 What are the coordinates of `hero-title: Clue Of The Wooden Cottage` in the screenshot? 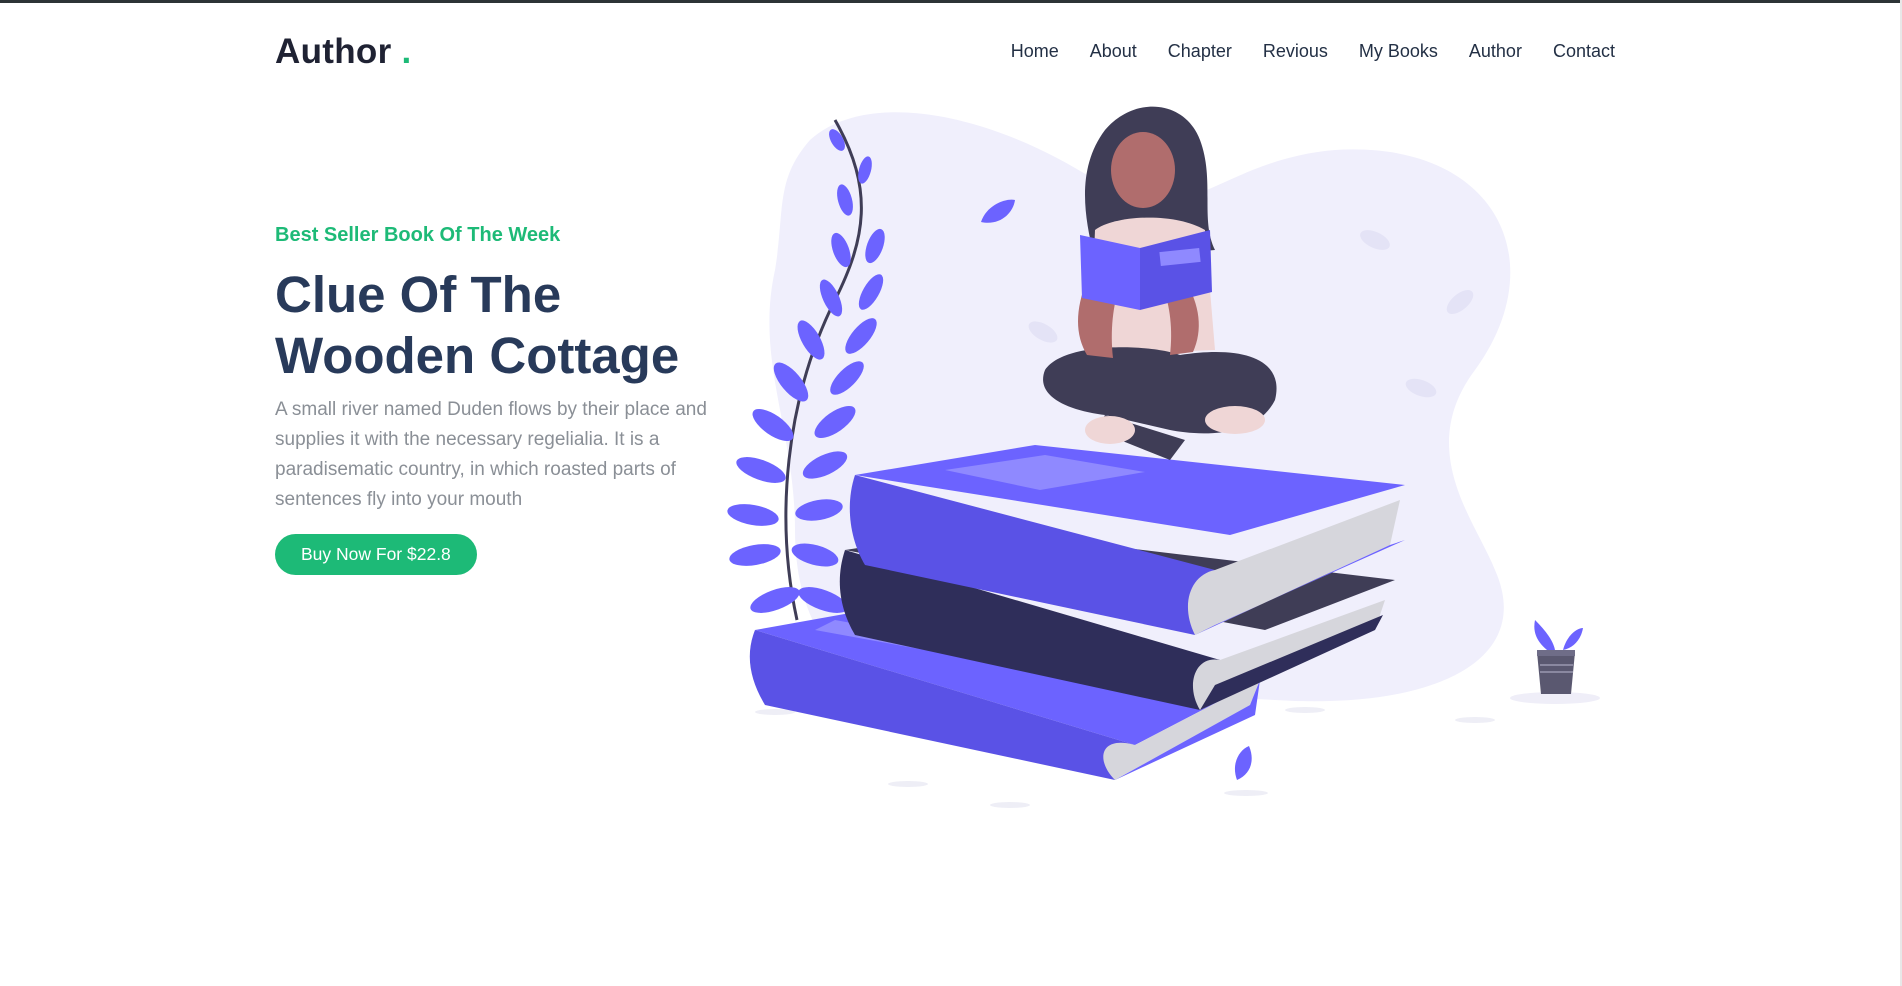 It's located at (495, 325).